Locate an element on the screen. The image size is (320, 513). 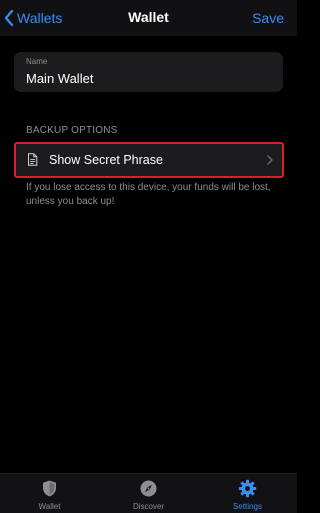
tab-bar: Wallet Discover Settings is located at coordinates (148, 493).